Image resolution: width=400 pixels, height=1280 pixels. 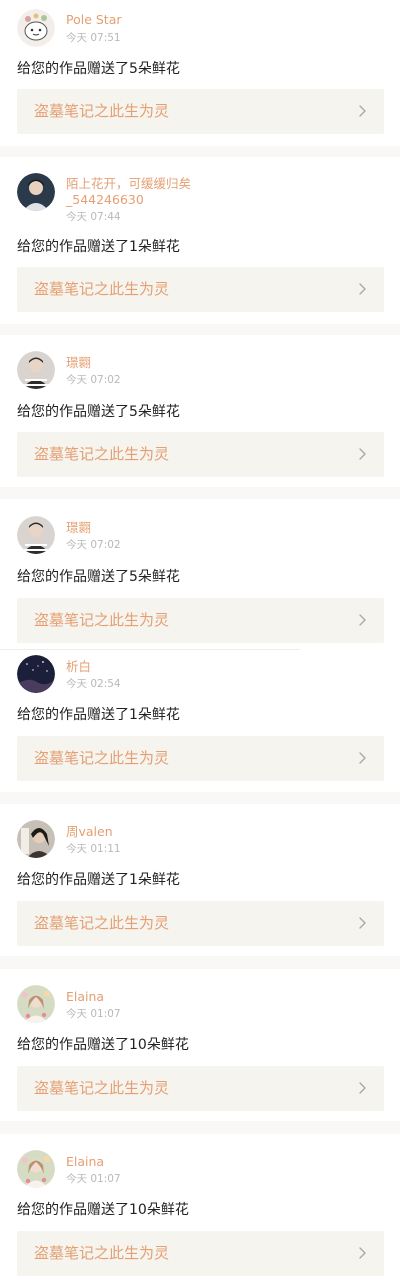 I want to click on person-profile-avatar-icon, so click(x=36, y=839).